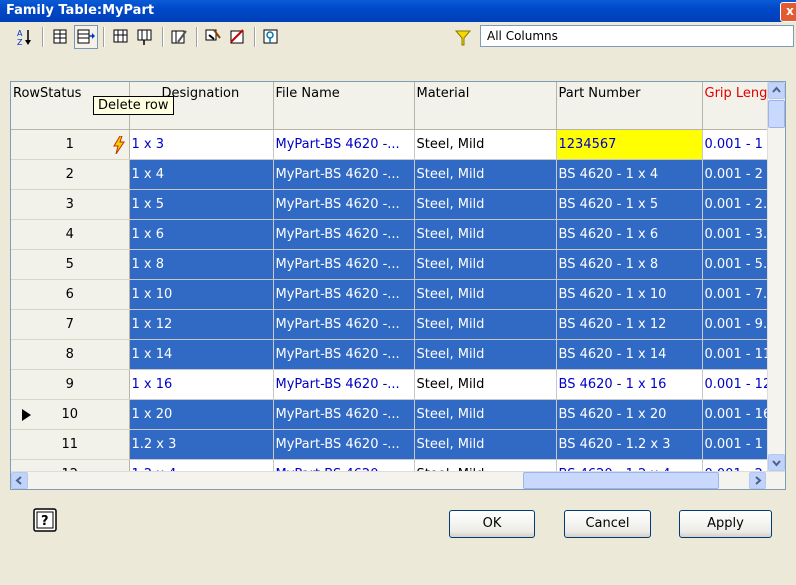 The width and height of the screenshot is (796, 585). What do you see at coordinates (629, 324) in the screenshot?
I see `part-number-cell: BS 4620 - 1 x 12` at bounding box center [629, 324].